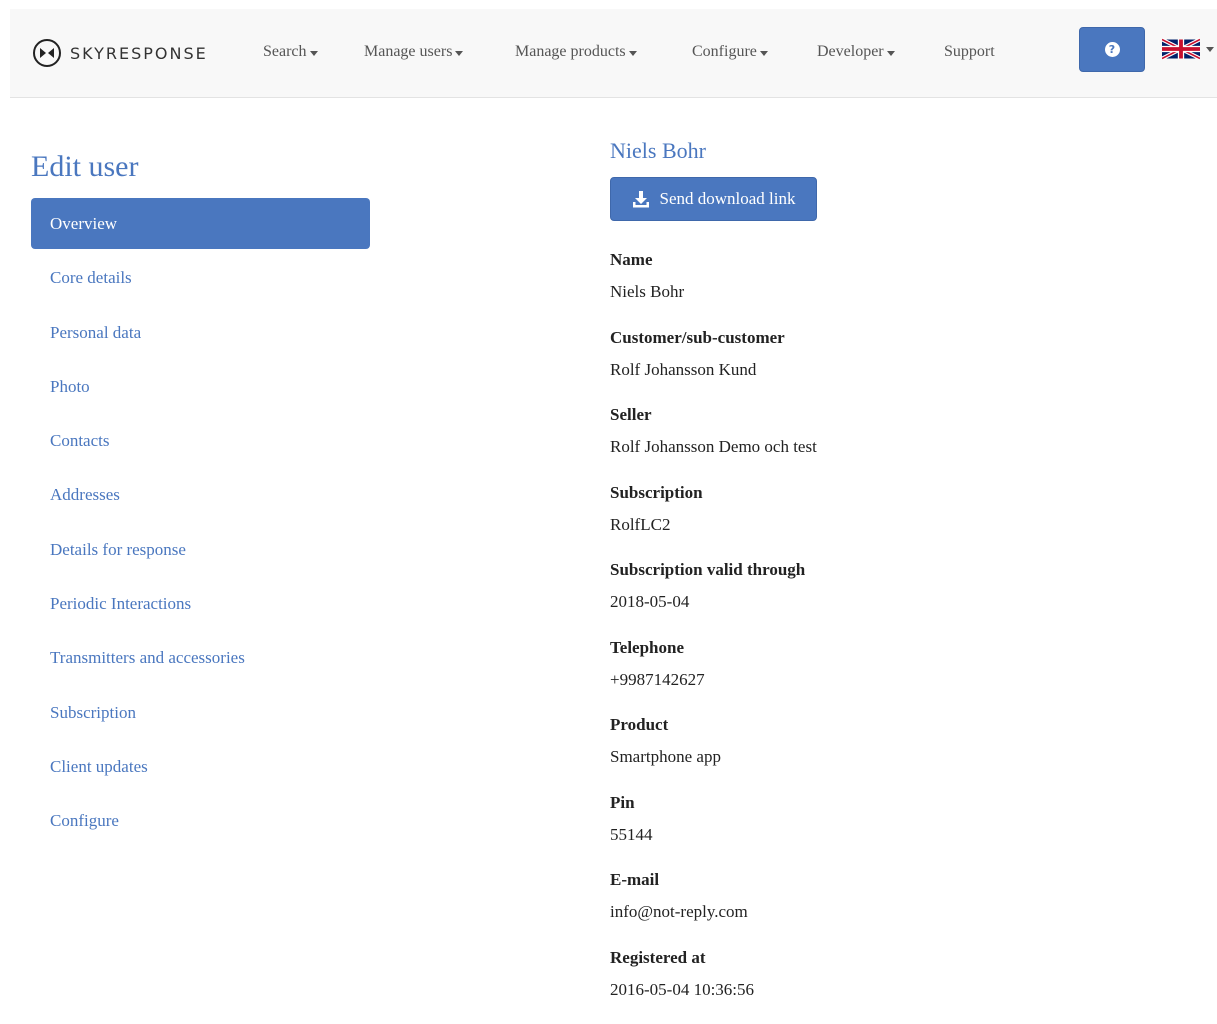 This screenshot has width=1217, height=1024. What do you see at coordinates (713, 292) in the screenshot?
I see `field-value: Niels Bohr` at bounding box center [713, 292].